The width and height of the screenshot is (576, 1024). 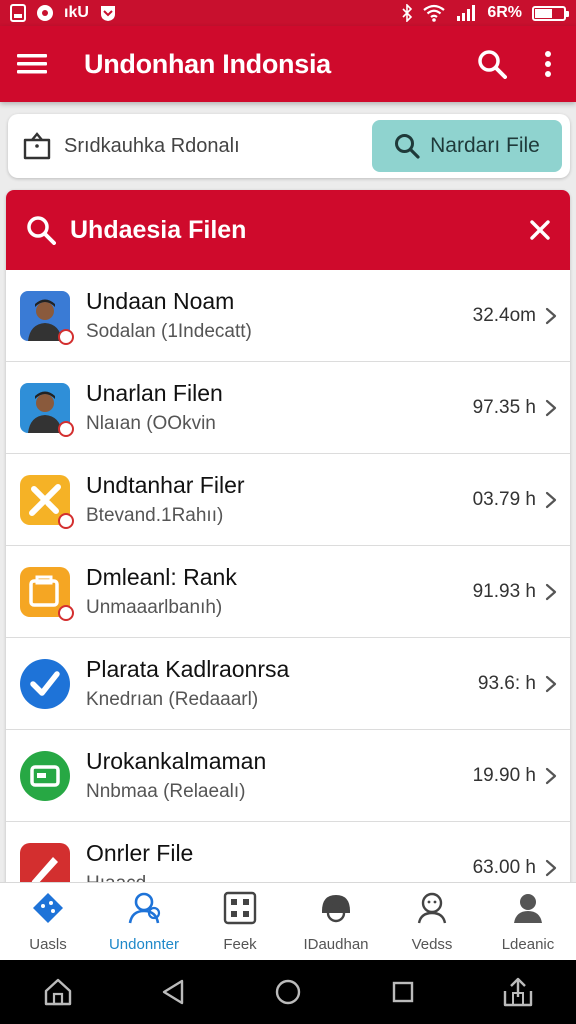 I want to click on list-item: Unarlan Filen Nlaıan (OOkvin 97.35 h, so click(x=288, y=408).